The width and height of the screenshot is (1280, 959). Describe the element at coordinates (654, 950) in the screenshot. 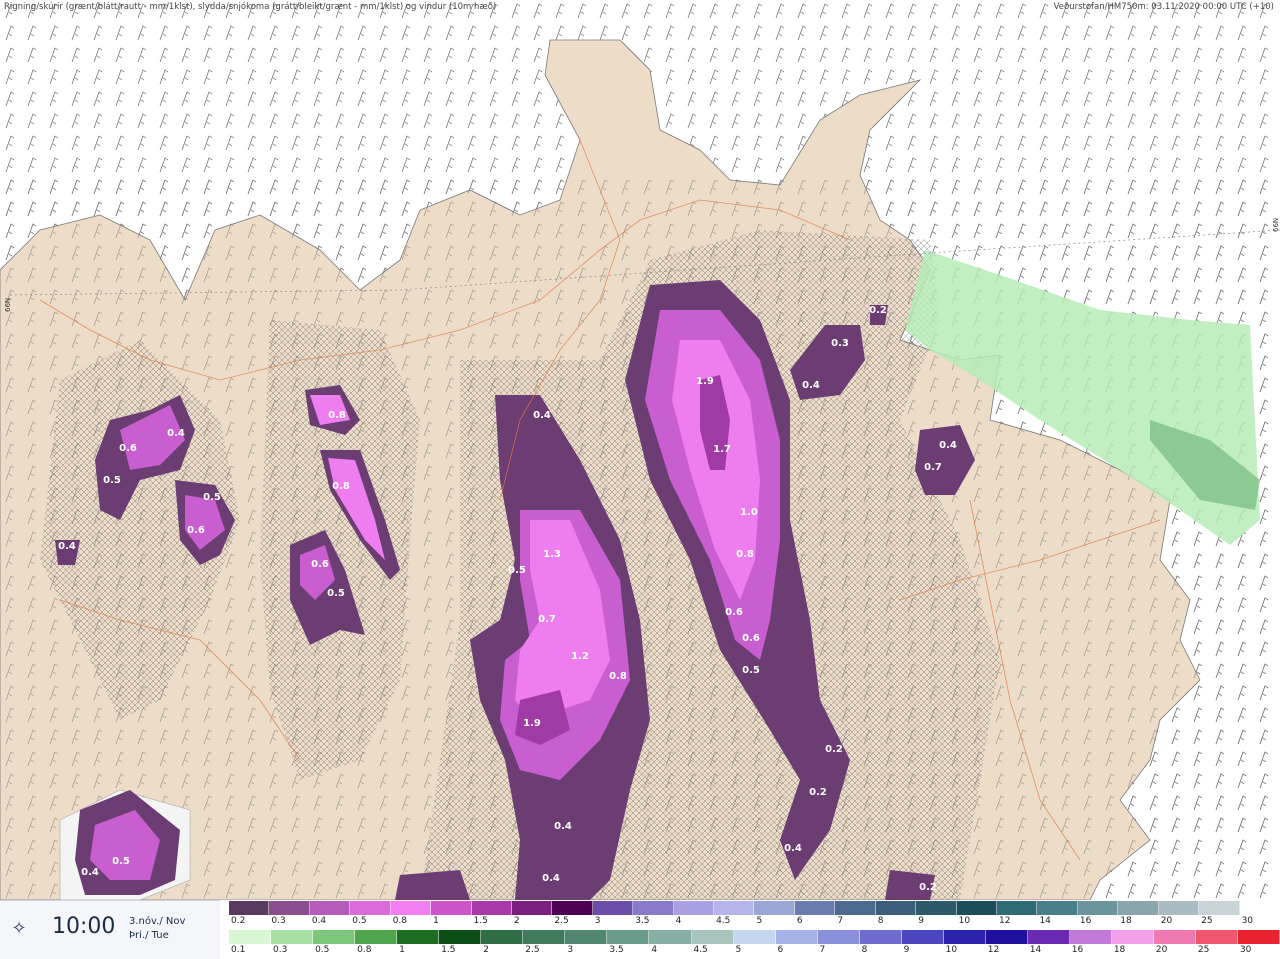

I see `legend-tick-label: 4` at that location.